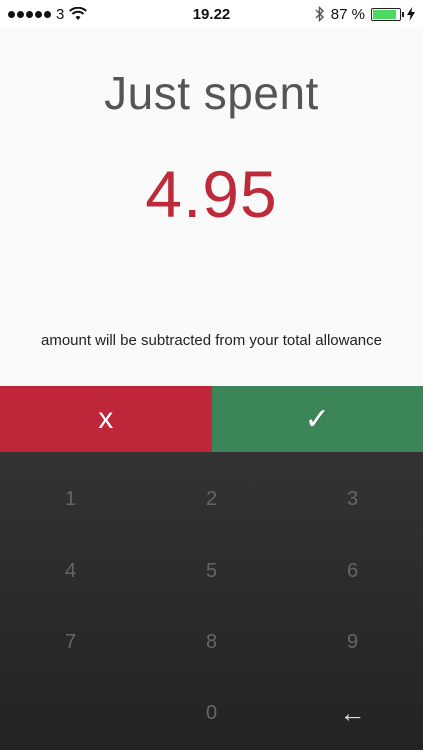 The image size is (423, 750). I want to click on status-bar: 3 19.22 87 %, so click(211, 14).